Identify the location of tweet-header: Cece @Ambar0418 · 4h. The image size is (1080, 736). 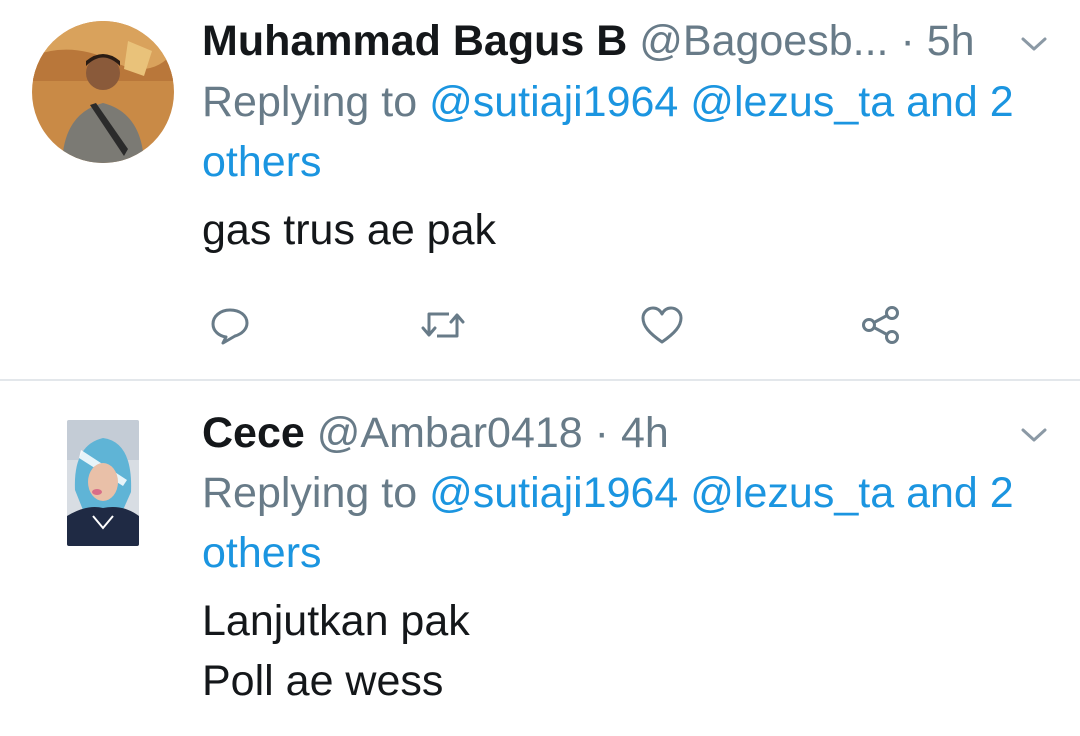
(435, 433).